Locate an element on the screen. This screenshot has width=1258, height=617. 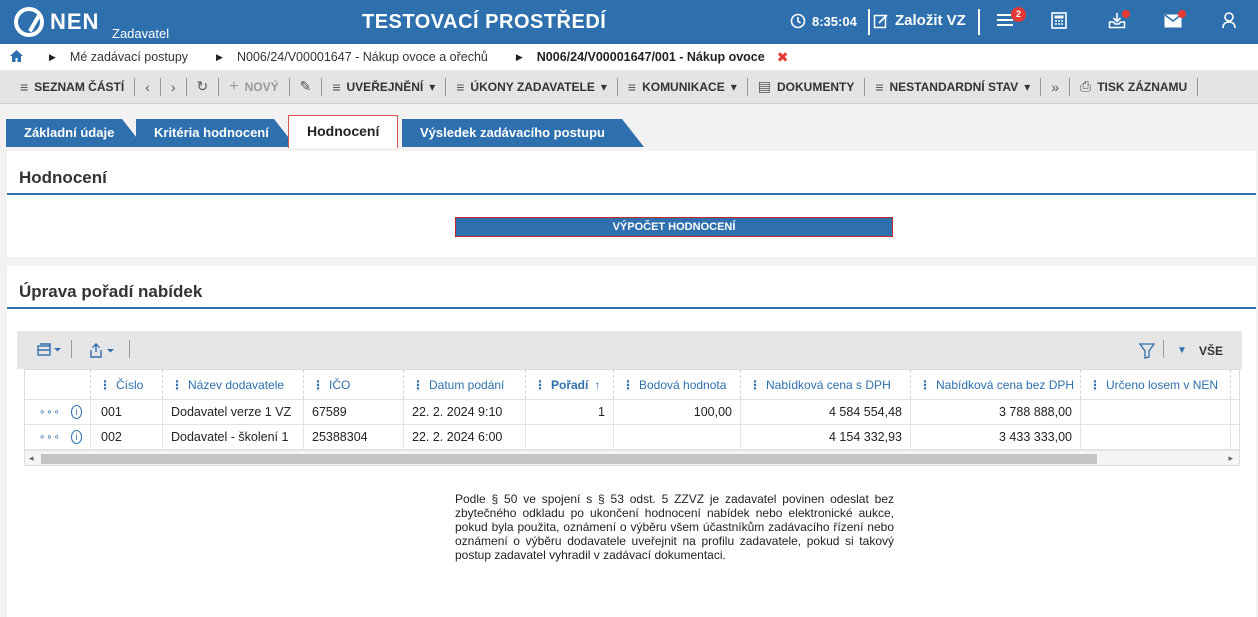
nonstandard-state-menu: ≡ NESTANDARDNÍ STAV ▾ is located at coordinates (952, 87).